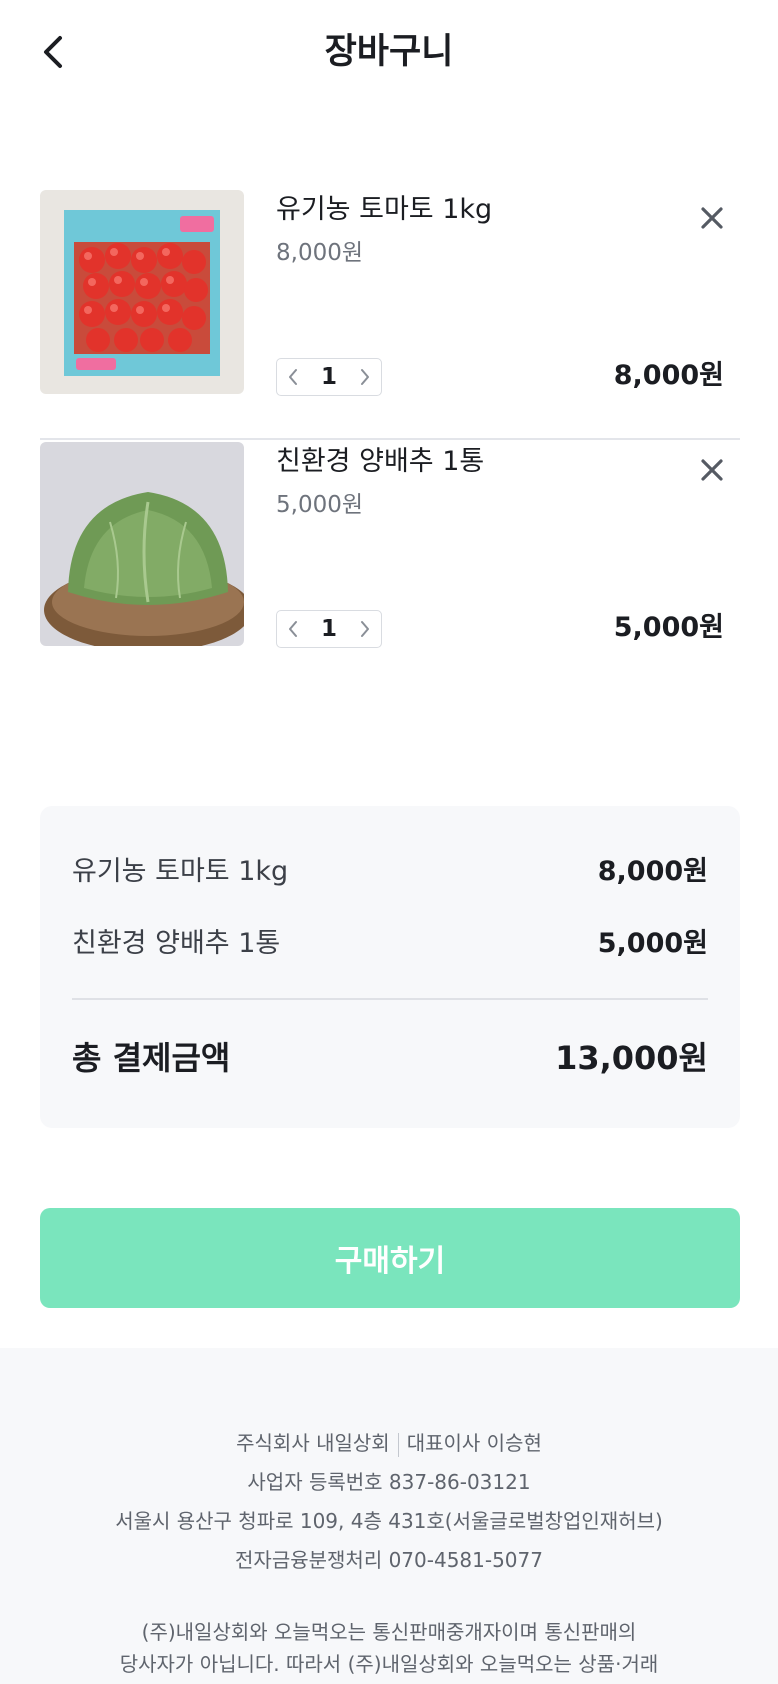  I want to click on header: 장바구니, so click(389, 53).